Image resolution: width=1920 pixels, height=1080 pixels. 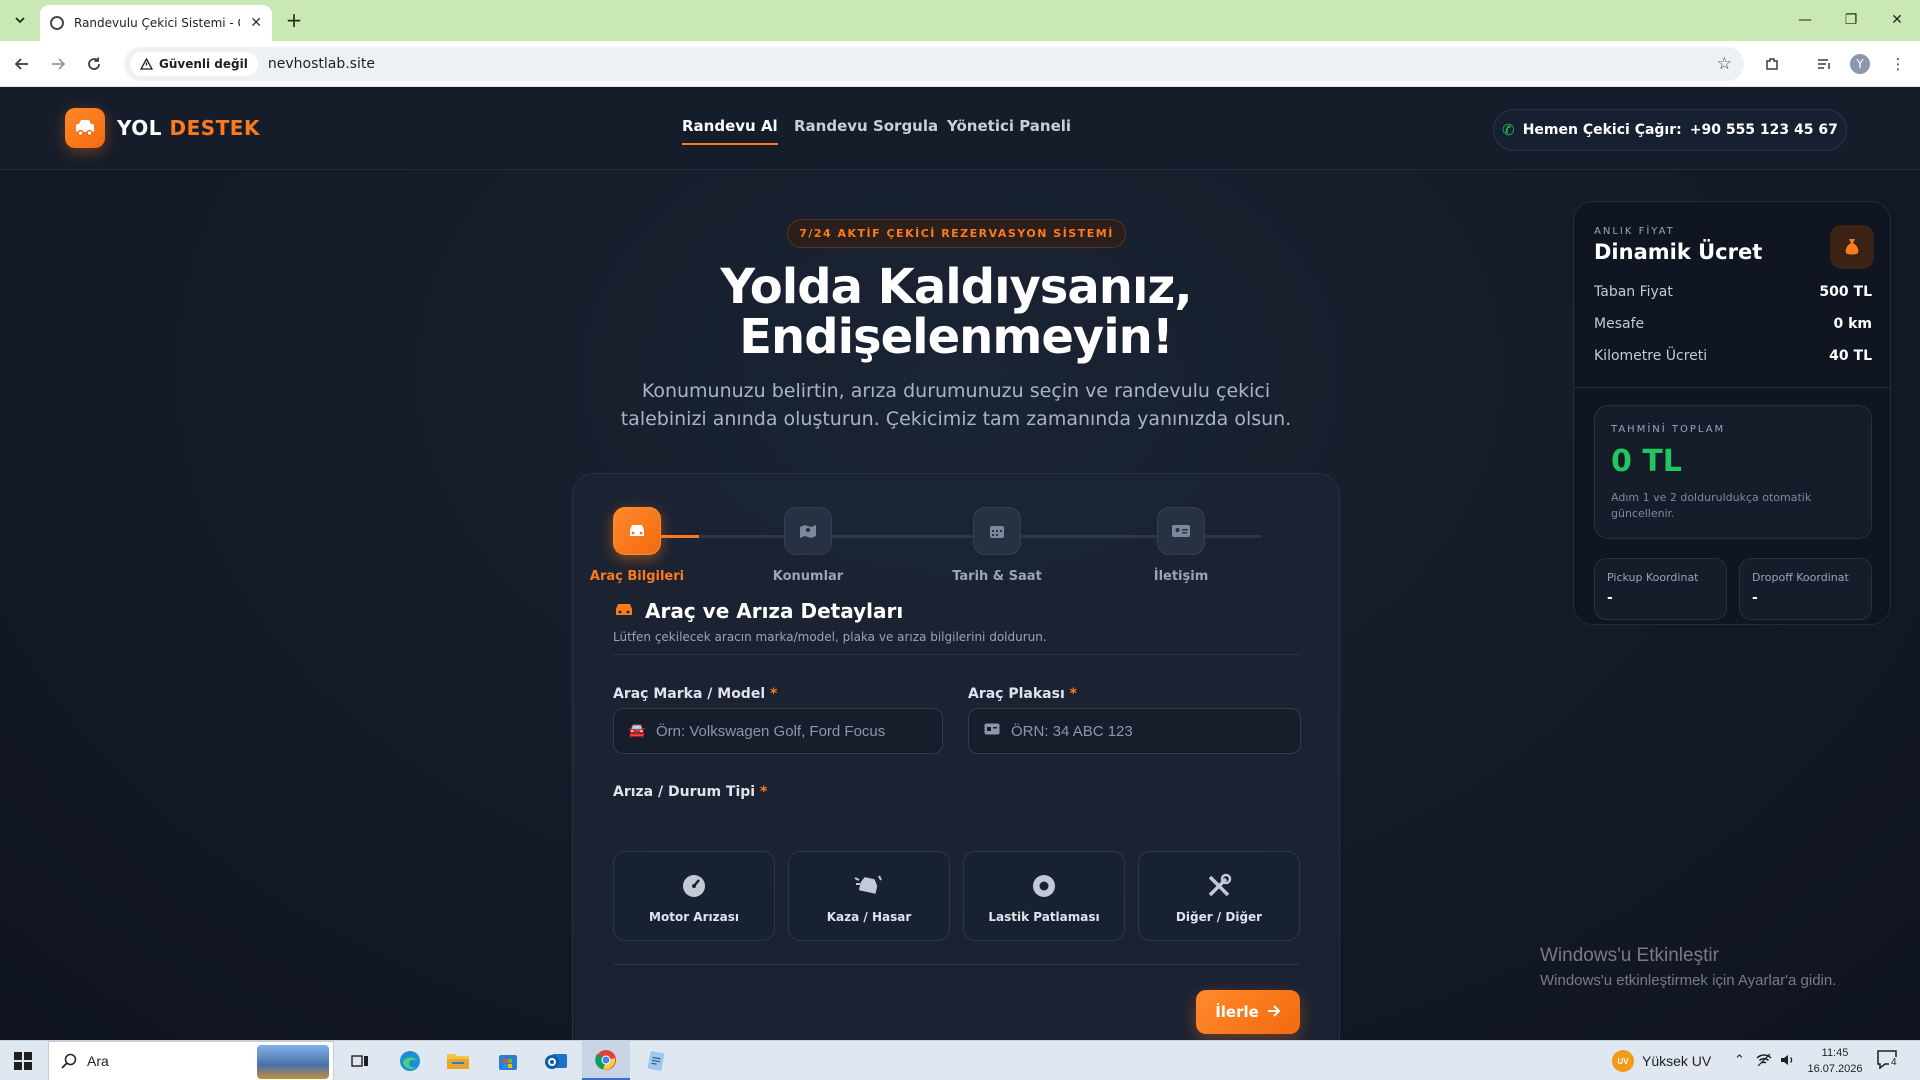 I want to click on call-tow-button: ✆ Hemen Çekici Çağır: +90 555 123 45 67, so click(x=1670, y=130).